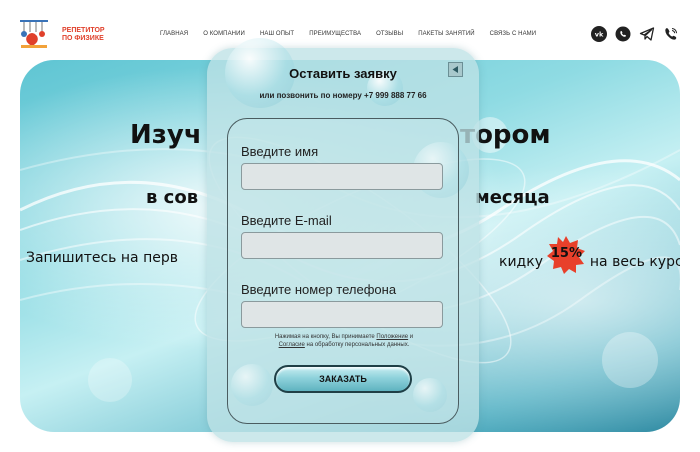 Image resolution: width=700 pixels, height=452 pixels. Describe the element at coordinates (646, 33) in the screenshot. I see `telegram-icon` at that location.